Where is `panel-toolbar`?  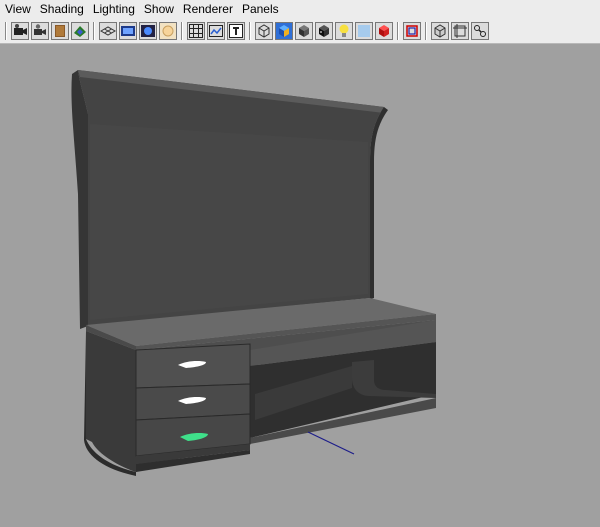
panel-toolbar is located at coordinates (300, 31).